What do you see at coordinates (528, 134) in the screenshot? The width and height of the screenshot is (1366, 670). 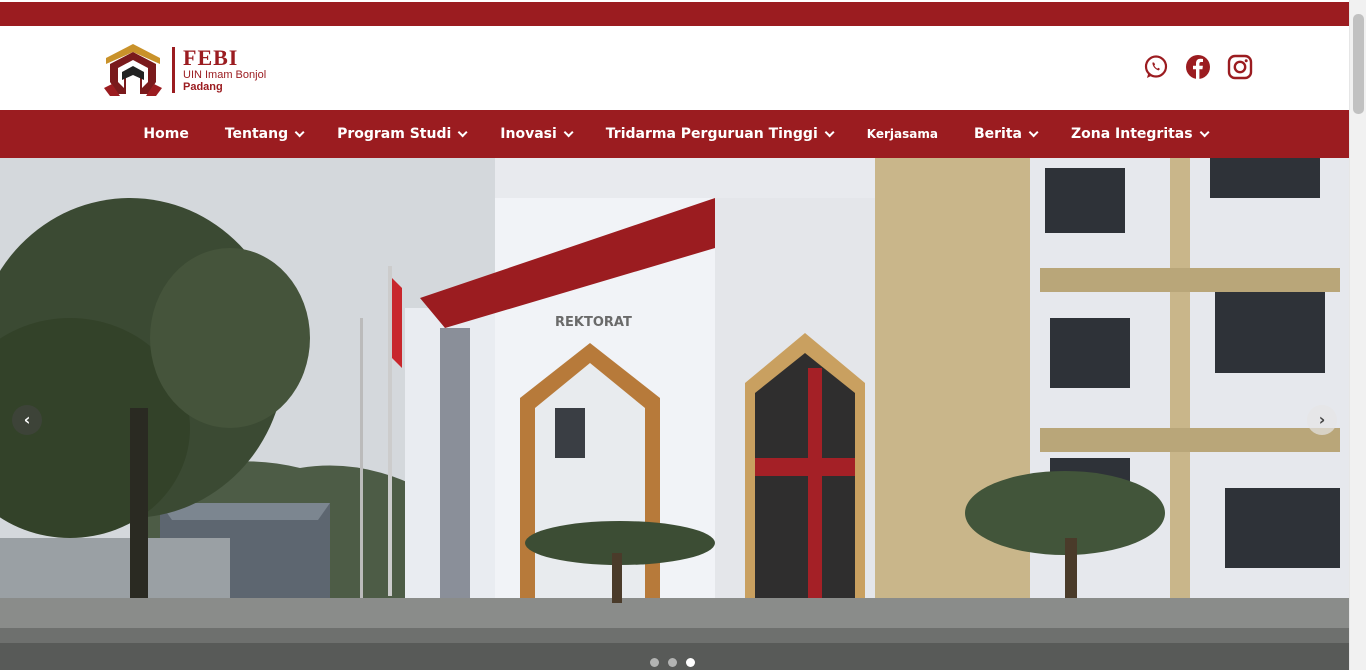 I see `nav-item-label: Inovasi` at bounding box center [528, 134].